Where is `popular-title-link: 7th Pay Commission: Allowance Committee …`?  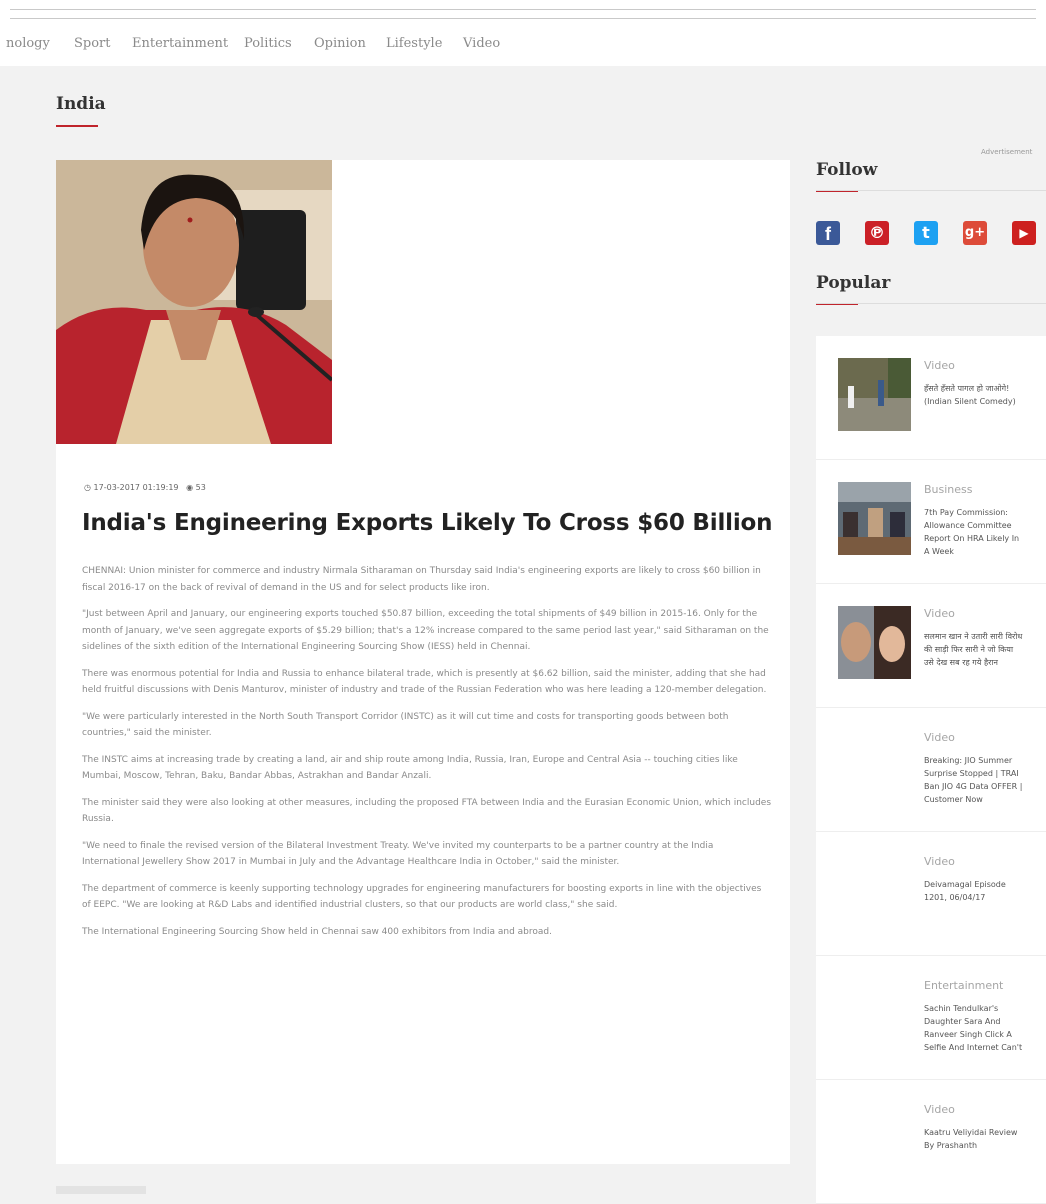
popular-title-link: 7th Pay Commission: Allowance Committee … is located at coordinates (974, 533).